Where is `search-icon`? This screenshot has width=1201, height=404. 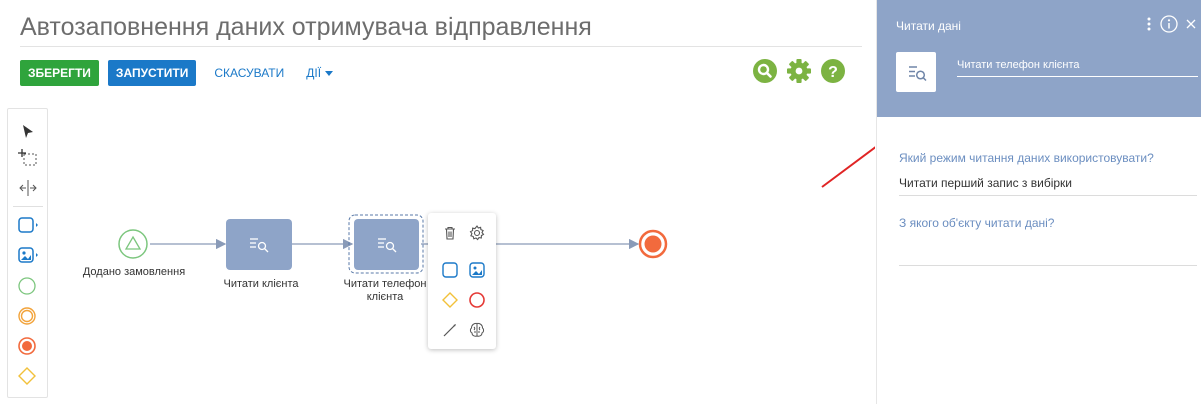
search-icon is located at coordinates (765, 71).